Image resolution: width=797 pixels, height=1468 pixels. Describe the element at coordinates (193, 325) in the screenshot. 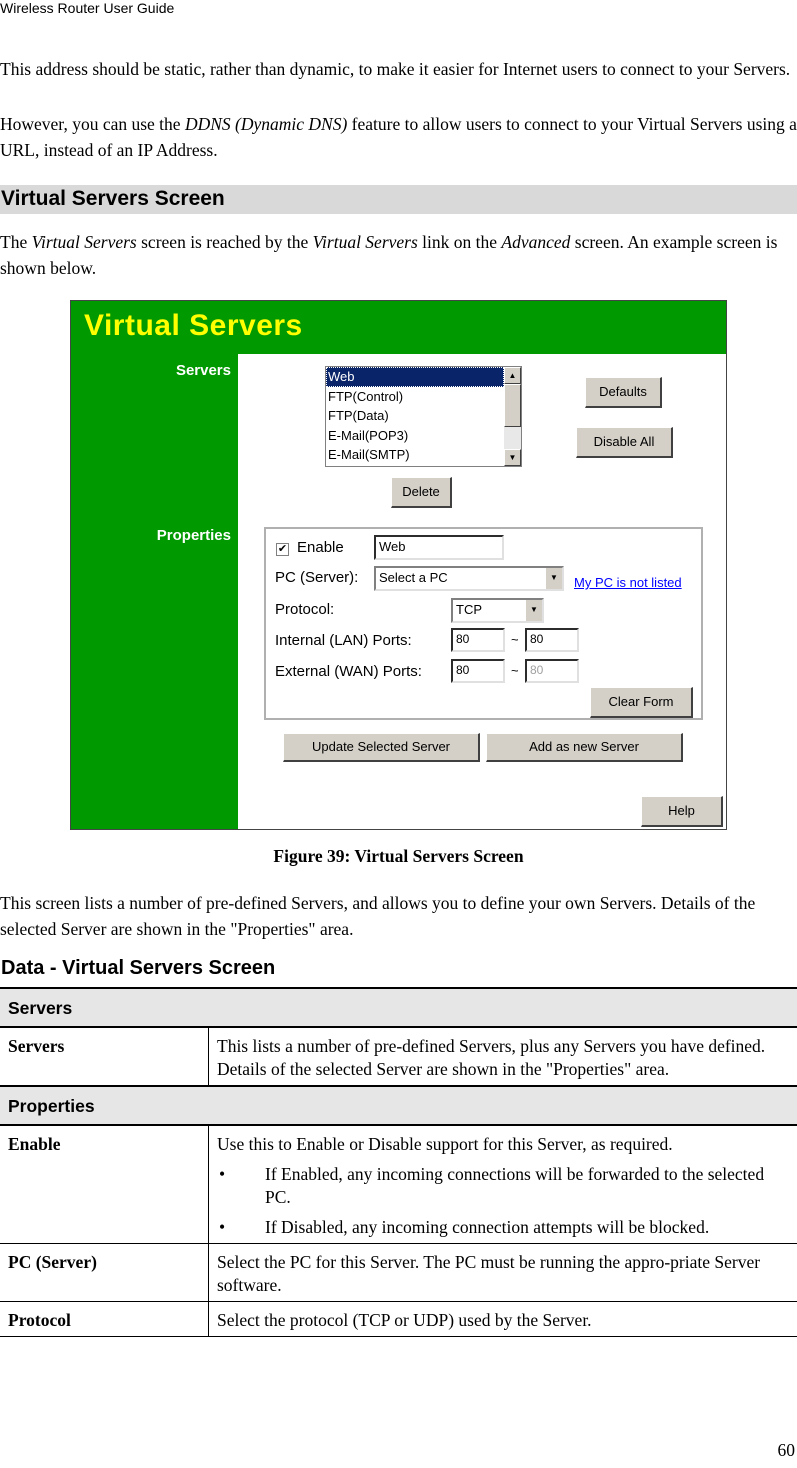

I see `figure-title: Virtual Servers` at that location.